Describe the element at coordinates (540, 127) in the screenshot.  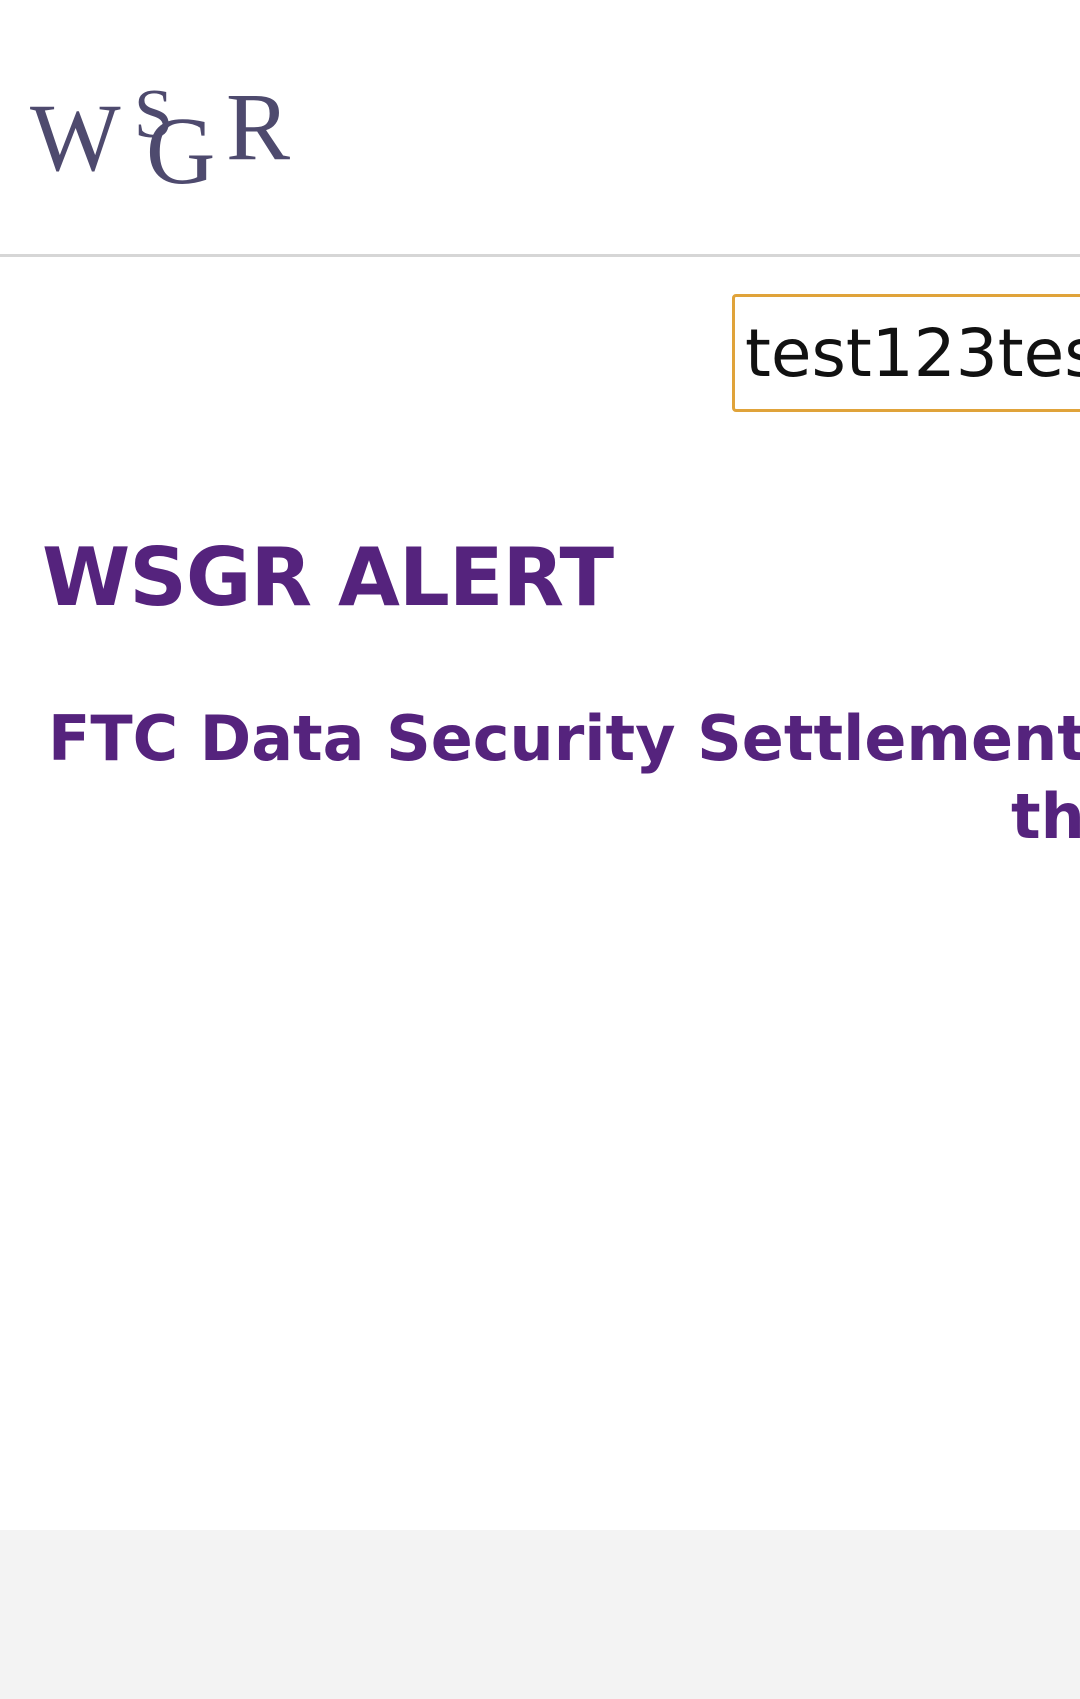
I see `site-header: W S G R` at that location.